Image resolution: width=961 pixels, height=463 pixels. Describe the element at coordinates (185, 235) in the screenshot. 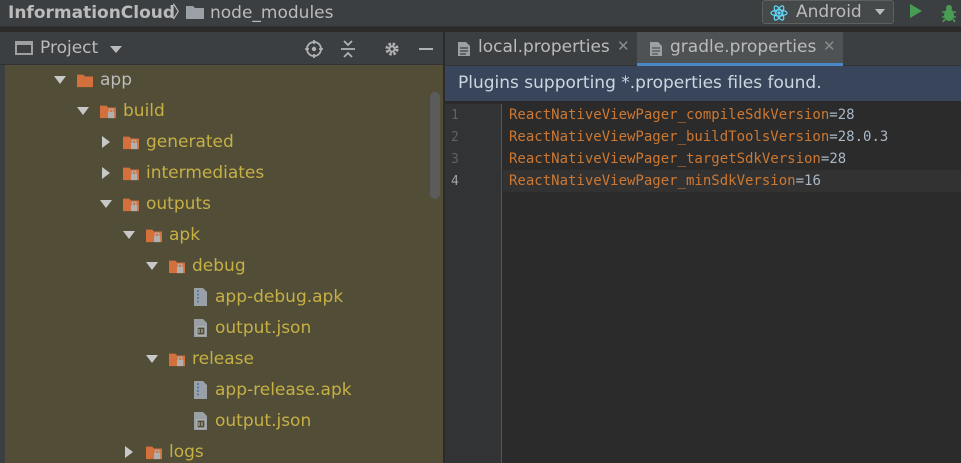

I see `tree-item-label: apk` at that location.